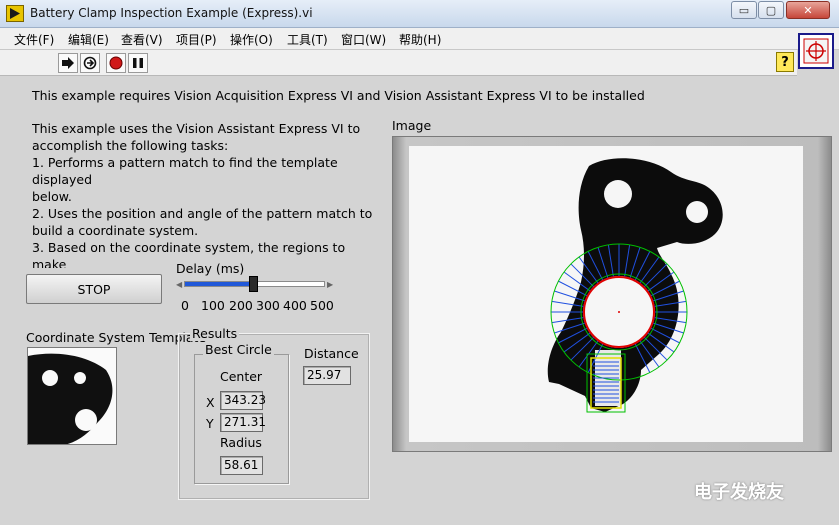 This screenshot has height=525, width=839. Describe the element at coordinates (142, 39) in the screenshot. I see `menu-view: 查看(V)` at that location.